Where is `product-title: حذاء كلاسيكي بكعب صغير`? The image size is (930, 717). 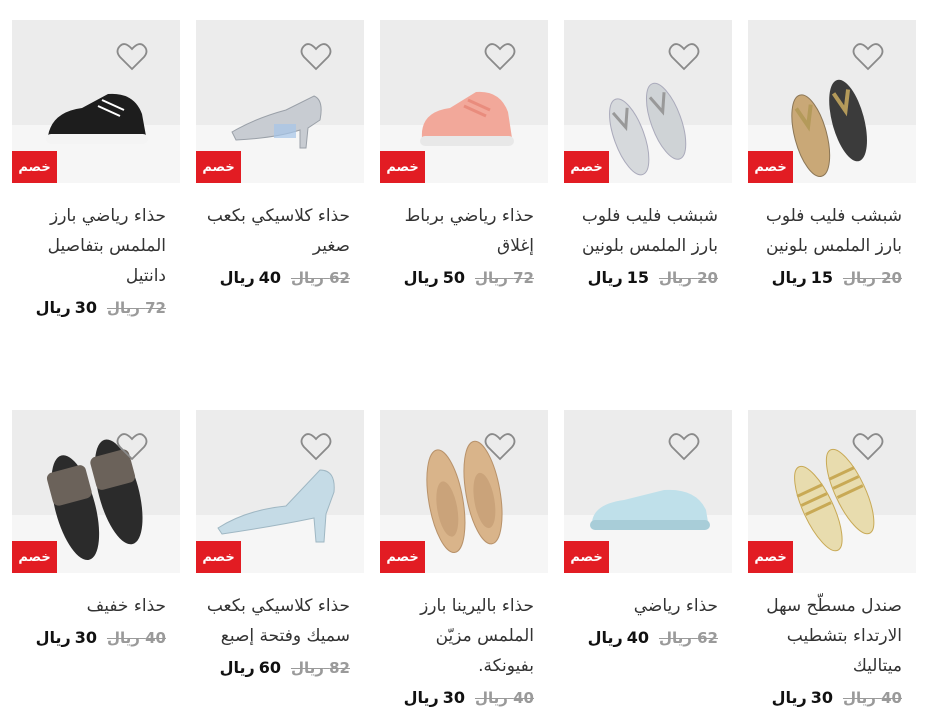 product-title: حذاء كلاسيكي بكعب صغير is located at coordinates (280, 231).